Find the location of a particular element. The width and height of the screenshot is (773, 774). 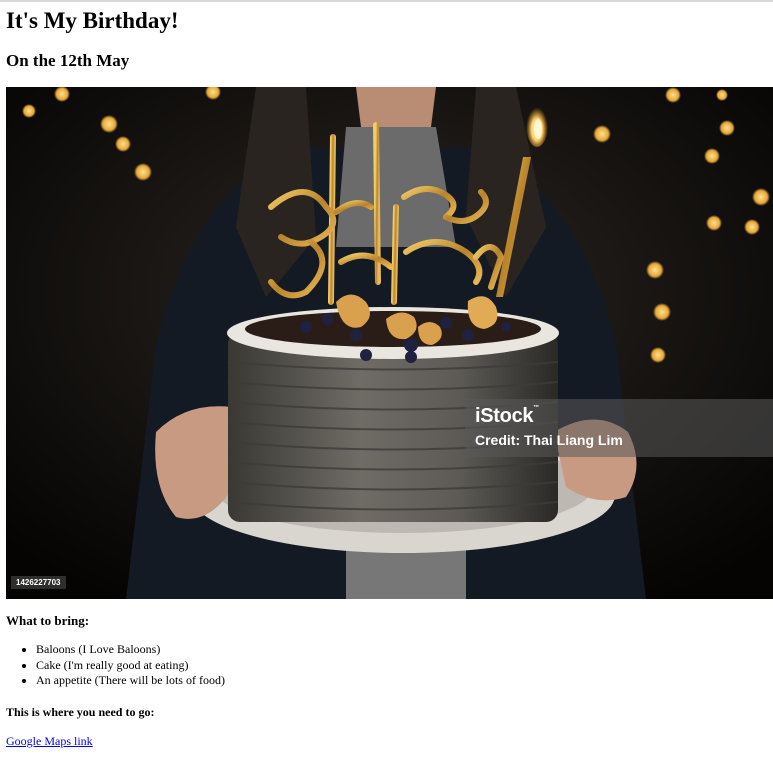

list-item: Baloons (I Love Baloons) is located at coordinates (130, 650).